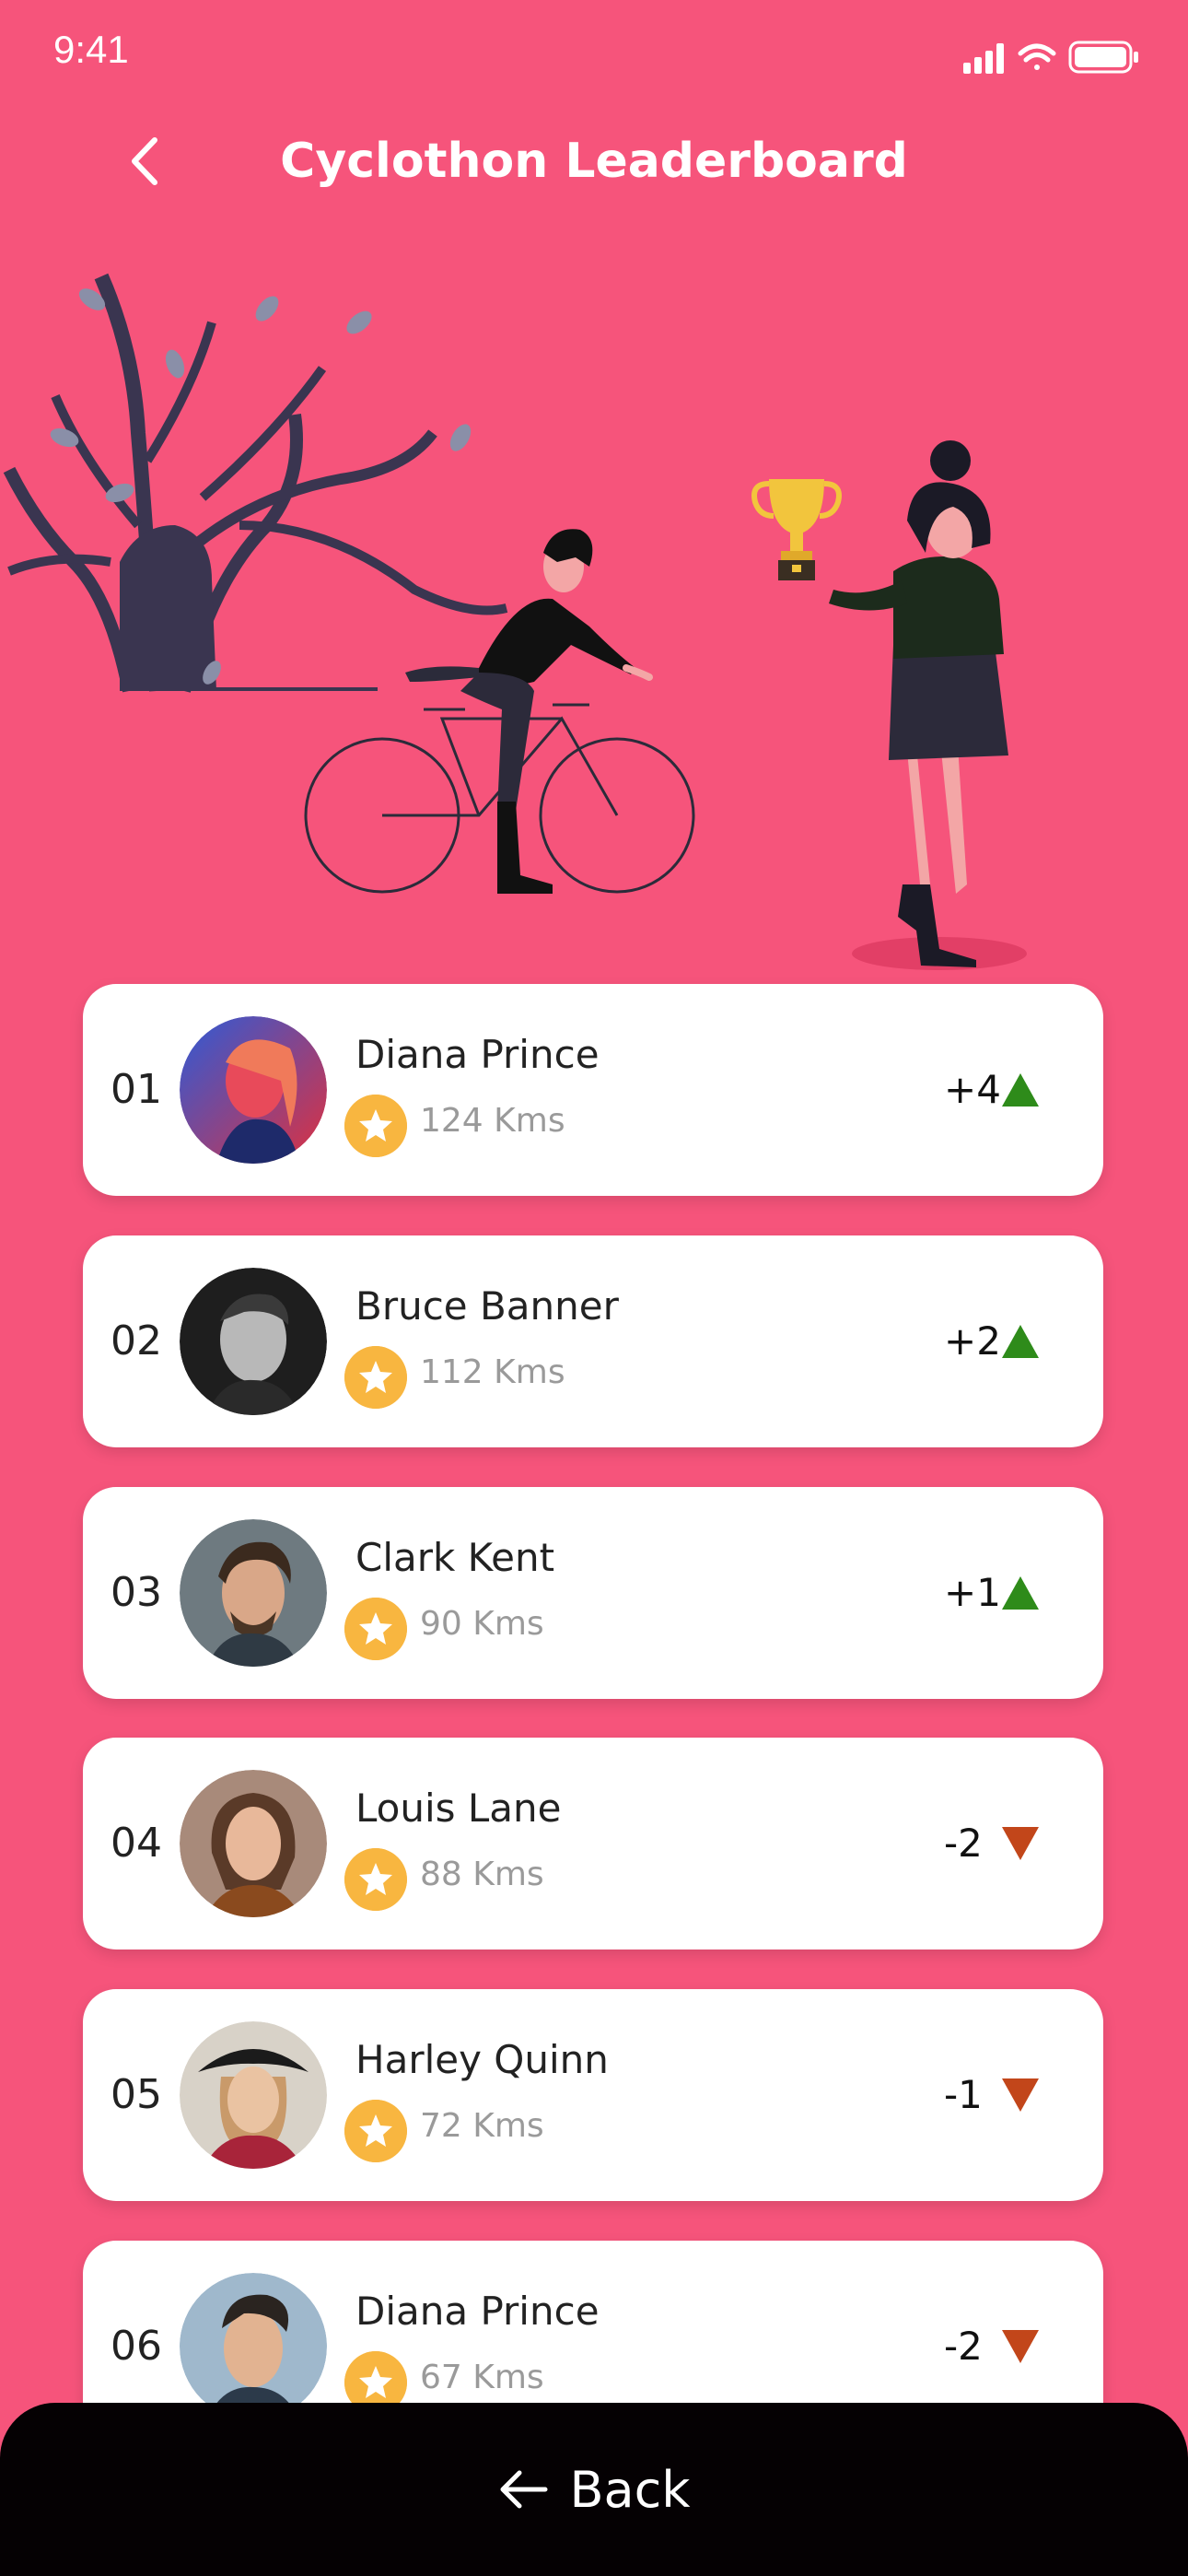  Describe the element at coordinates (136, 1592) in the screenshot. I see `rank-number: 03` at that location.